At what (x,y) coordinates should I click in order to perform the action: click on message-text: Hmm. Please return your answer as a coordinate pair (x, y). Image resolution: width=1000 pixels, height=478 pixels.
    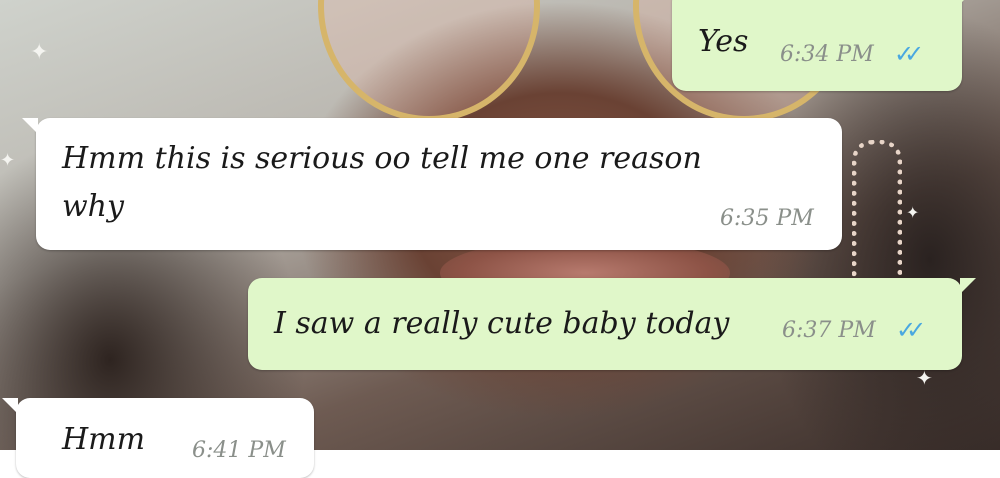
    Looking at the image, I should click on (104, 439).